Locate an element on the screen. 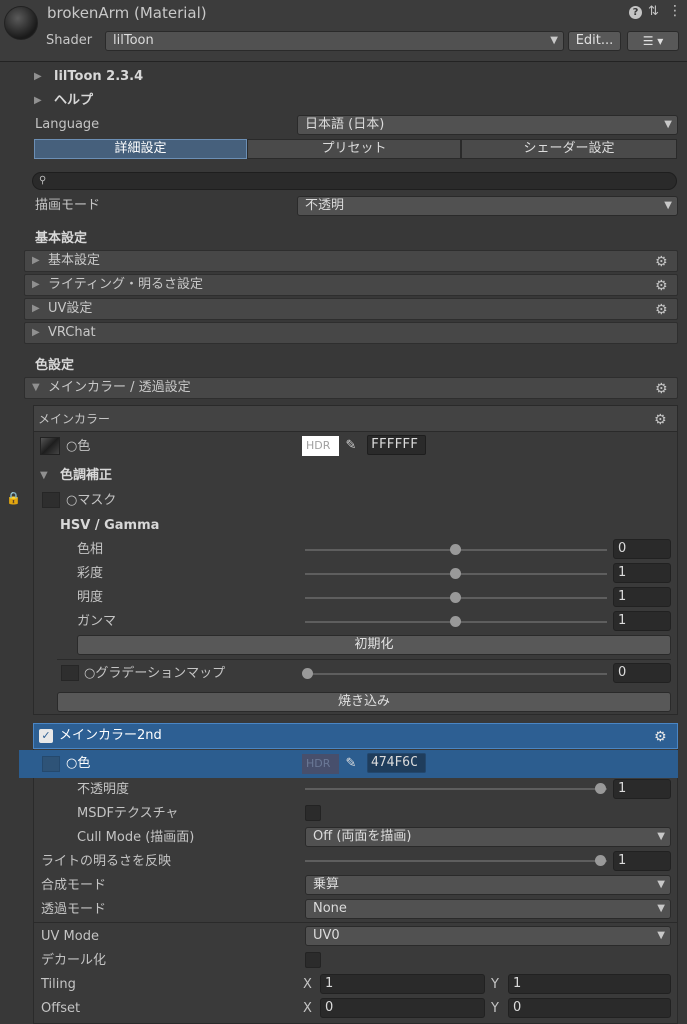  language-dropdown: 日本語 (日本) ▼ is located at coordinates (487, 125).